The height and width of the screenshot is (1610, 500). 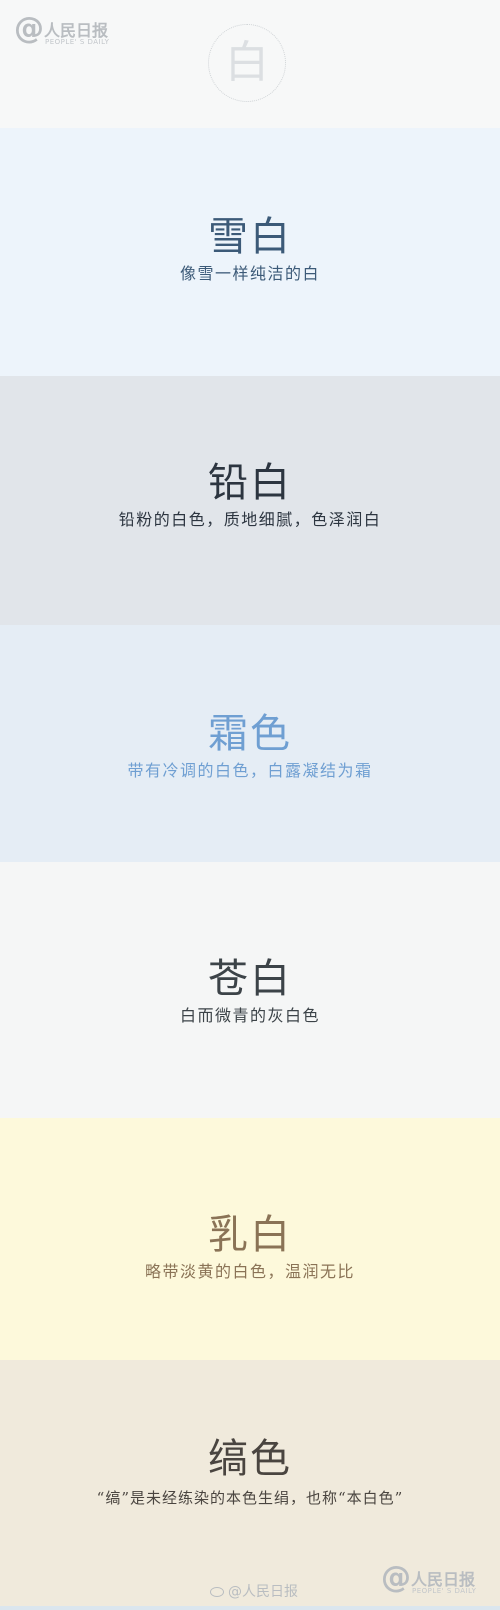 What do you see at coordinates (250, 519) in the screenshot?
I see `section-subtitle: 铅粉的白色，质地细腻，色泽润白` at bounding box center [250, 519].